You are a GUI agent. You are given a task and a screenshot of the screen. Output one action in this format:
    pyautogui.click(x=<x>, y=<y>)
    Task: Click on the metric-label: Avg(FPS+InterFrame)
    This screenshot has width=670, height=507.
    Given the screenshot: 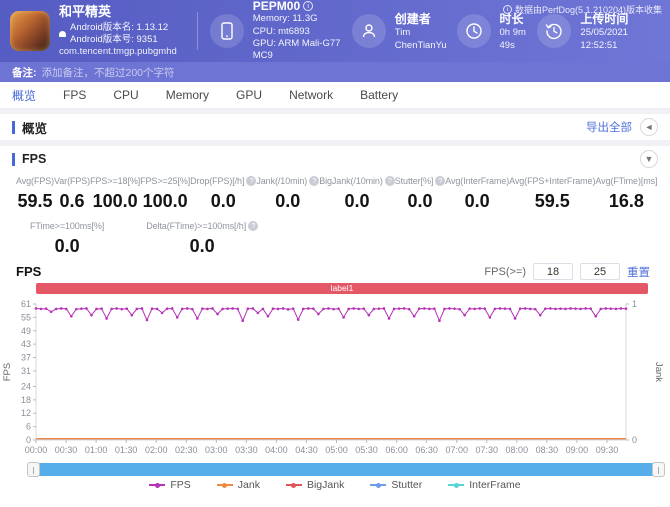 What is the action you would take?
    pyautogui.click(x=552, y=181)
    